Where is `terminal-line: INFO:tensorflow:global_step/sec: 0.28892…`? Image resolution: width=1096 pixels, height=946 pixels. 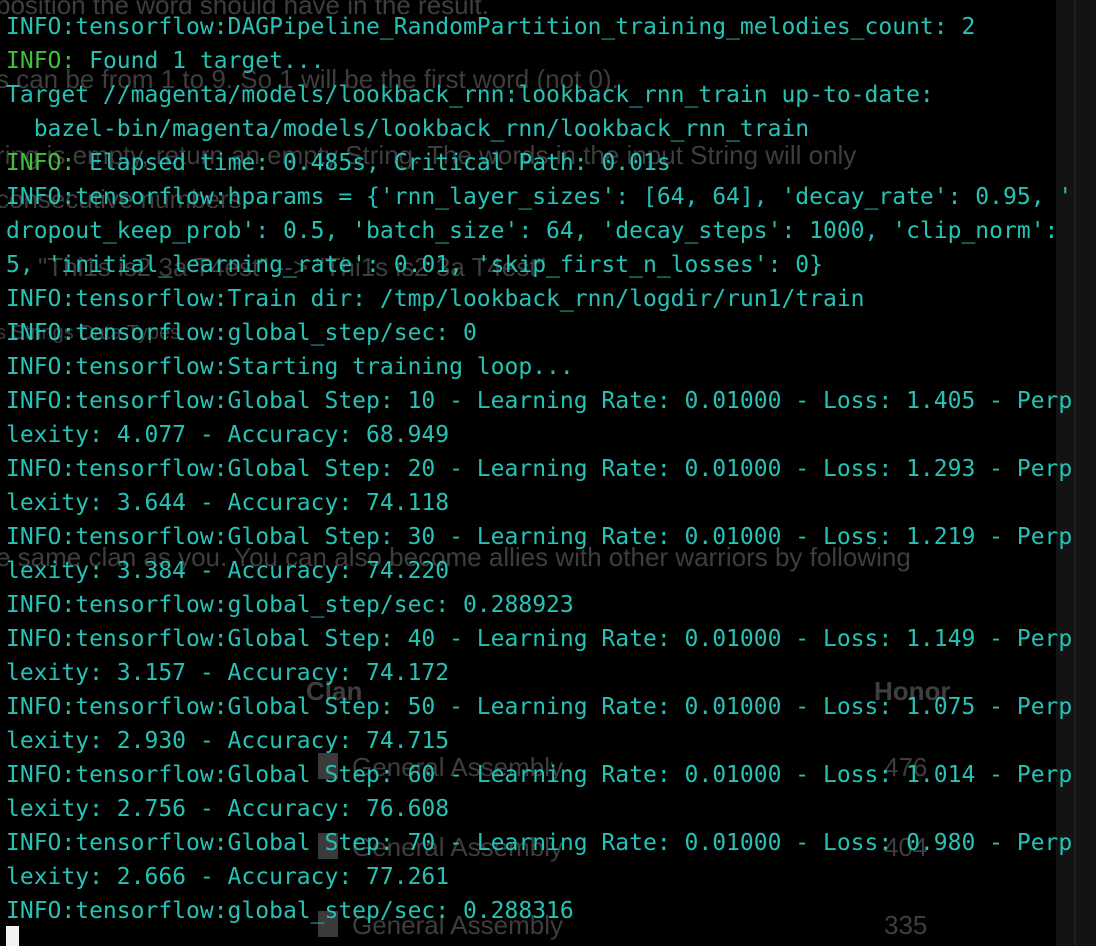 terminal-line: INFO:tensorflow:global_step/sec: 0.28892… is located at coordinates (551, 605).